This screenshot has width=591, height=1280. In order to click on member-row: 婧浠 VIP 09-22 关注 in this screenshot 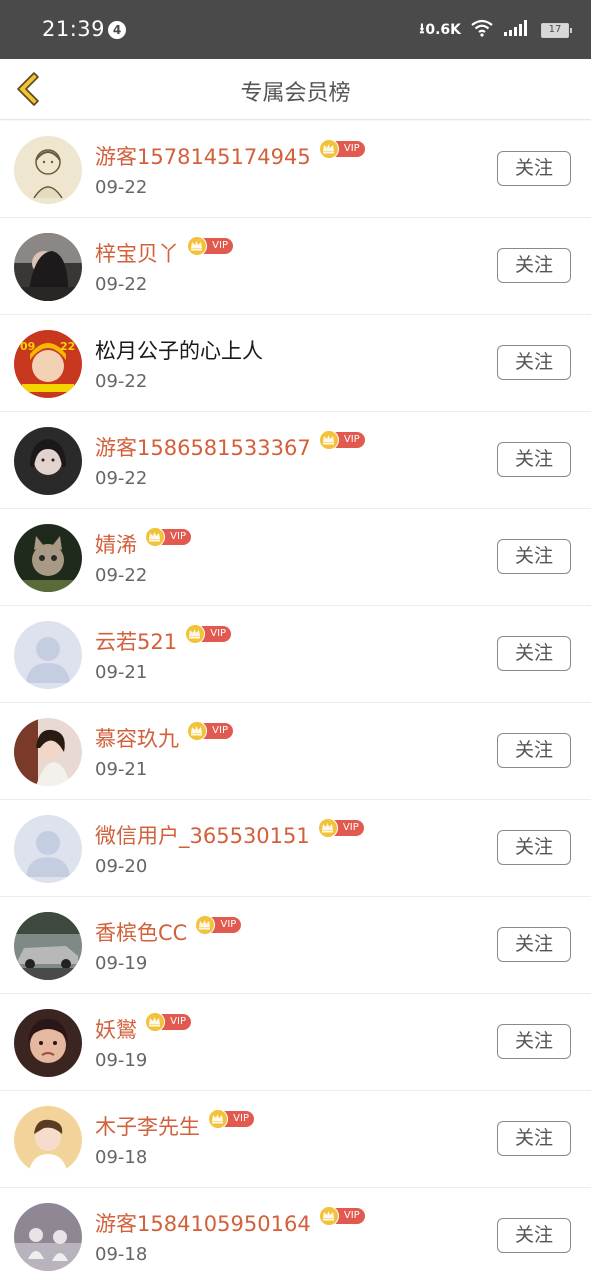, I will do `click(295, 557)`.